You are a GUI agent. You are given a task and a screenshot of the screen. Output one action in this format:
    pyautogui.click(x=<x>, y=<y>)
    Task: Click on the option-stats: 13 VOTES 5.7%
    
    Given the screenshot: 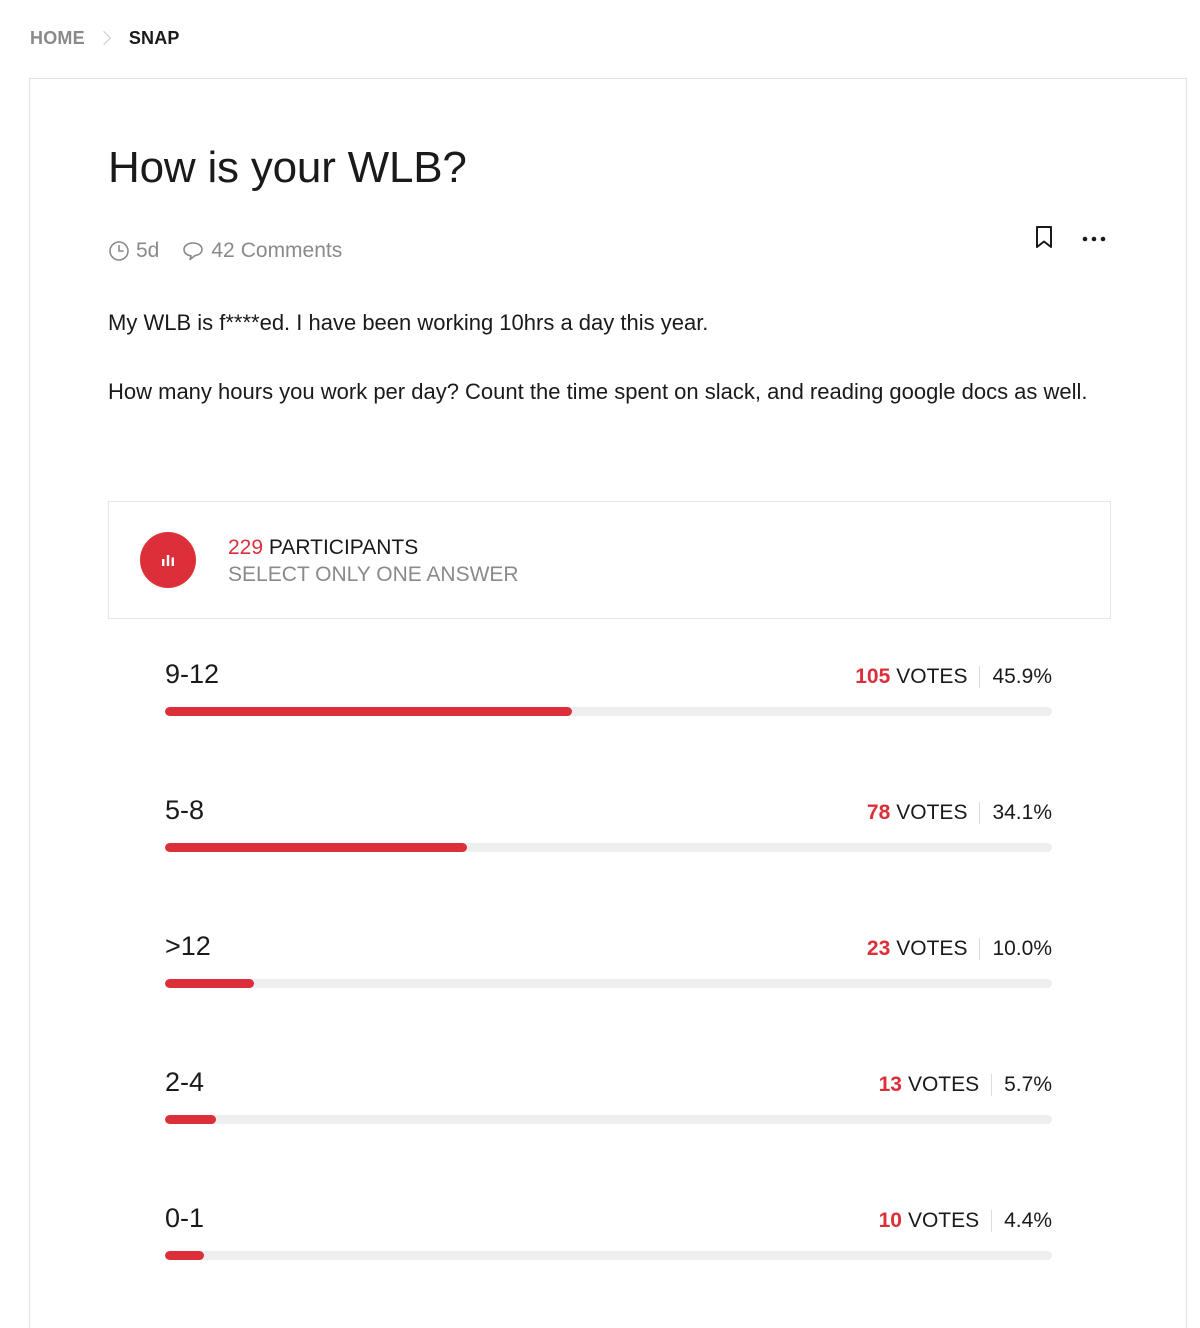 What is the action you would take?
    pyautogui.click(x=965, y=1085)
    